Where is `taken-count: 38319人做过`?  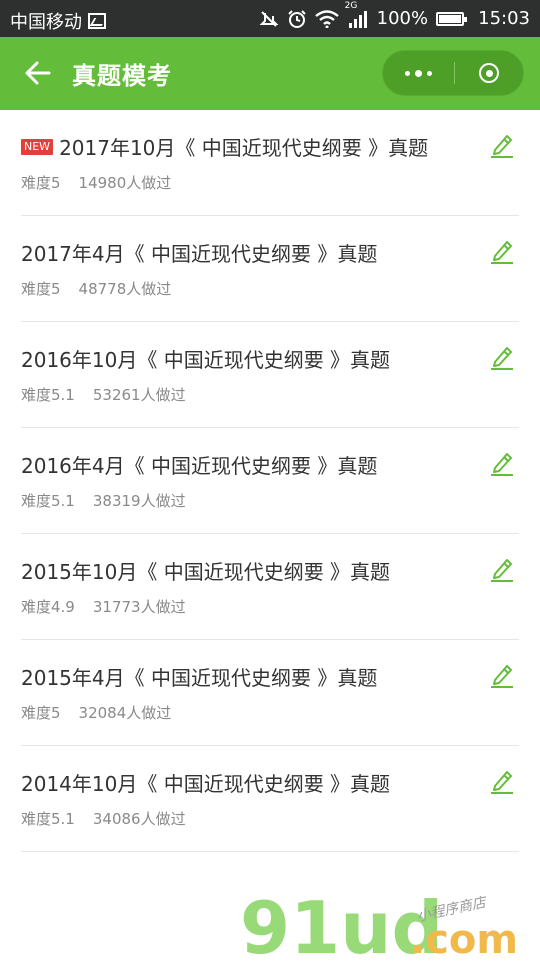 taken-count: 38319人做过 is located at coordinates (139, 501).